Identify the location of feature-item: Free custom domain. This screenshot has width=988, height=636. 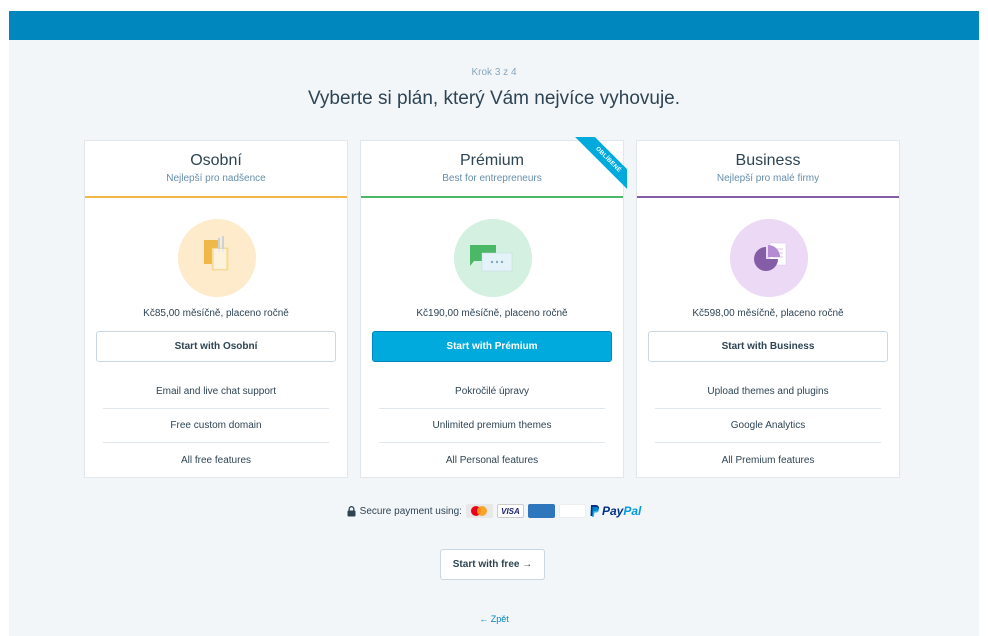
(216, 426).